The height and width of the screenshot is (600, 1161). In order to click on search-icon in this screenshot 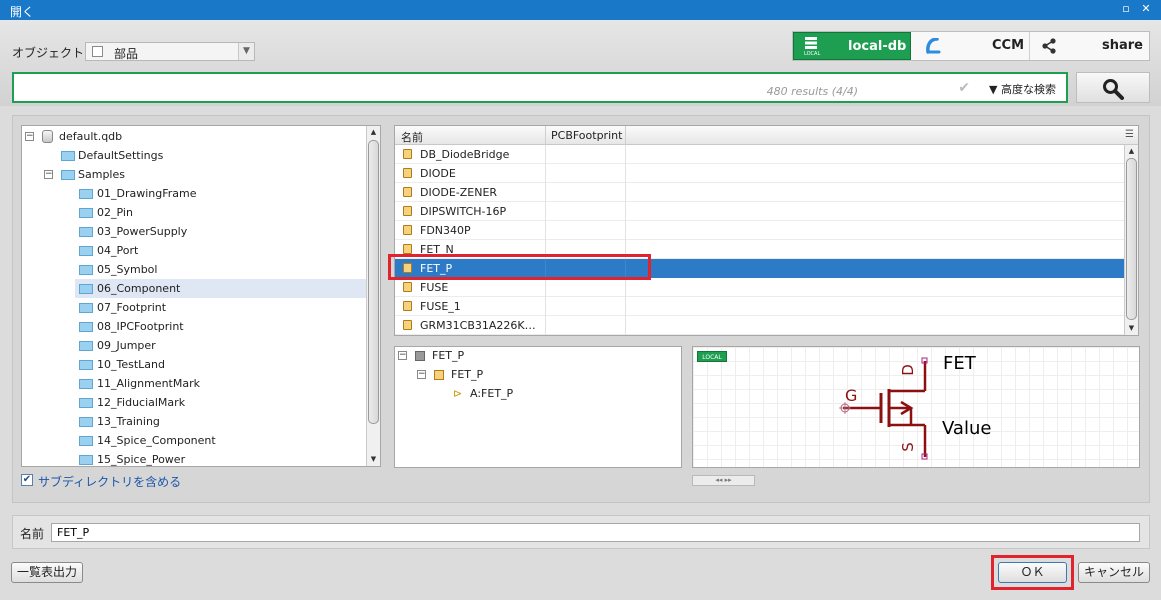, I will do `click(1113, 89)`.